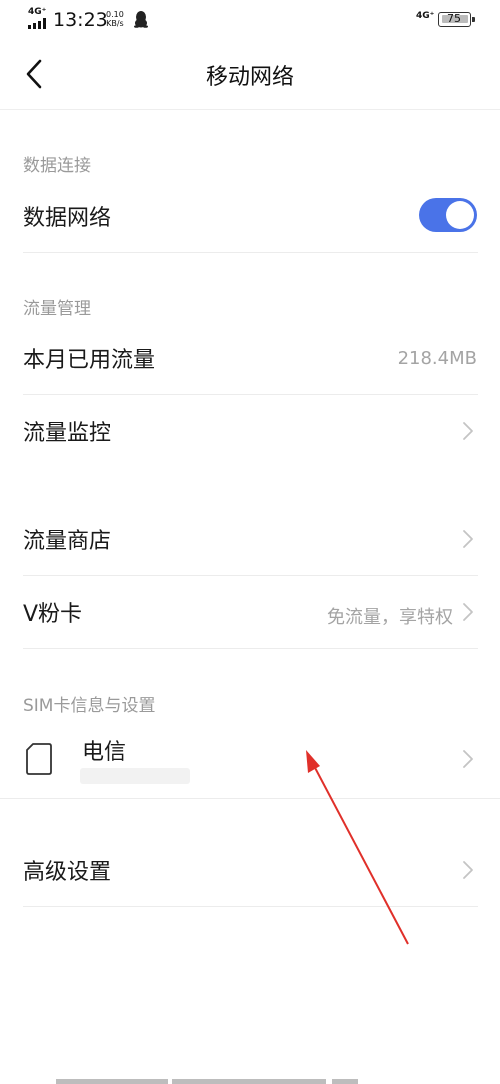  What do you see at coordinates (250, 760) in the screenshot?
I see `row-sim-telecom: 电信` at bounding box center [250, 760].